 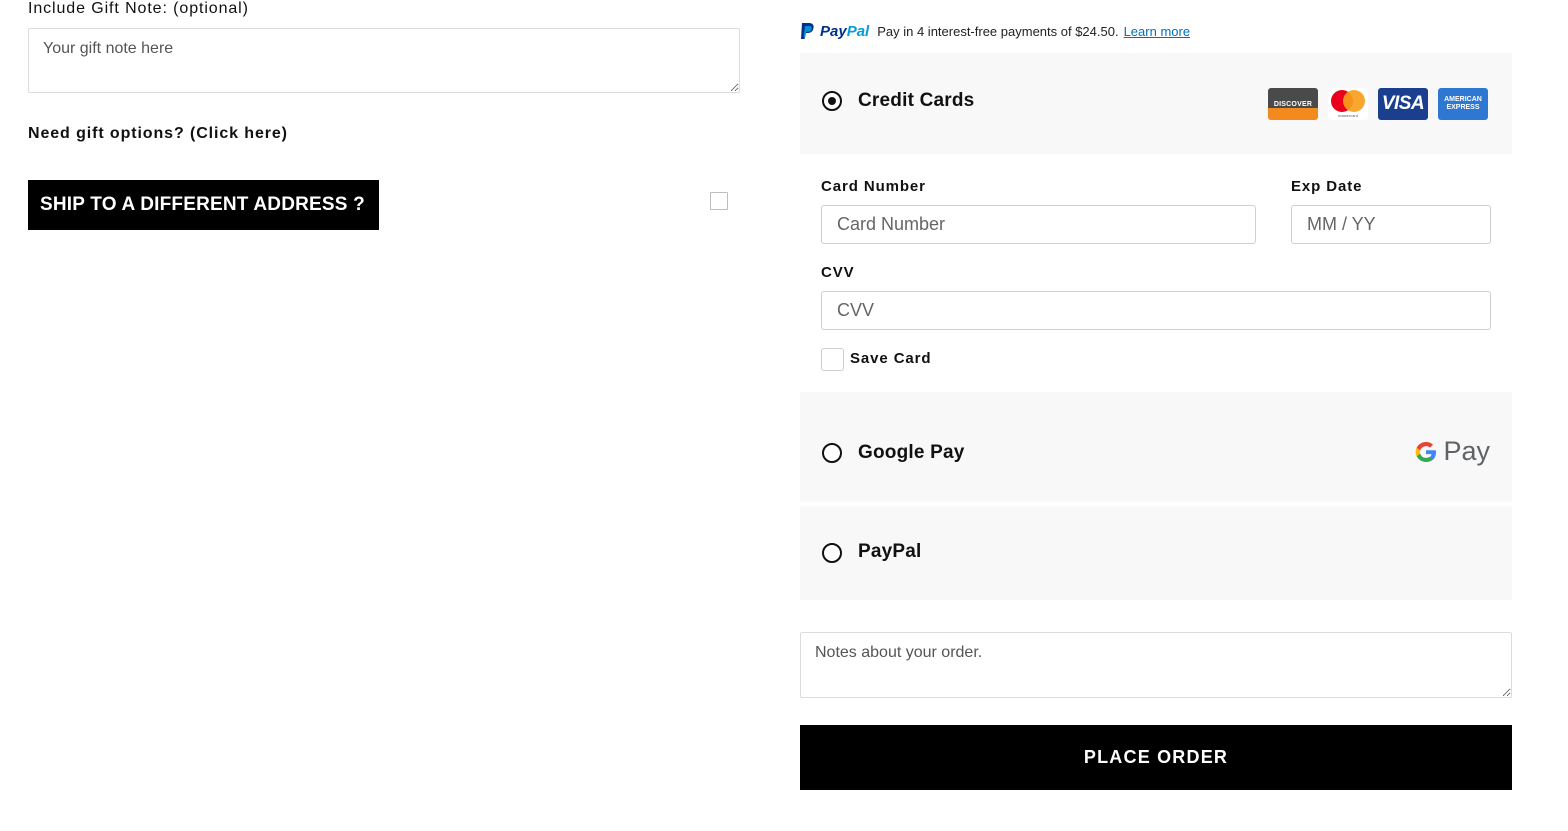 I want to click on google-g-icon, so click(x=1426, y=451).